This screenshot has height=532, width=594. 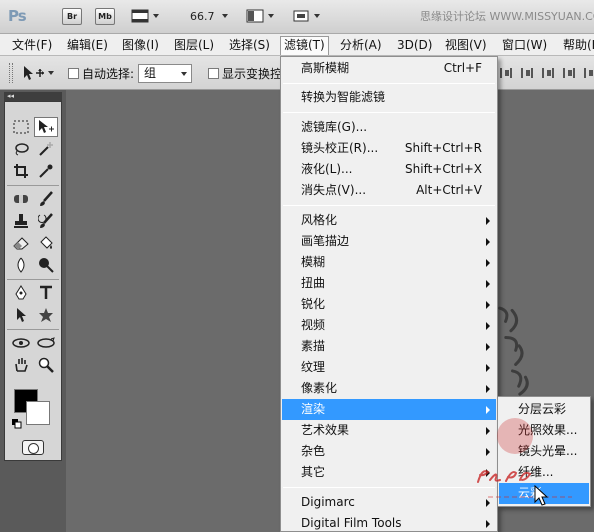 What do you see at coordinates (140, 16) in the screenshot?
I see `view-extras-icon` at bounding box center [140, 16].